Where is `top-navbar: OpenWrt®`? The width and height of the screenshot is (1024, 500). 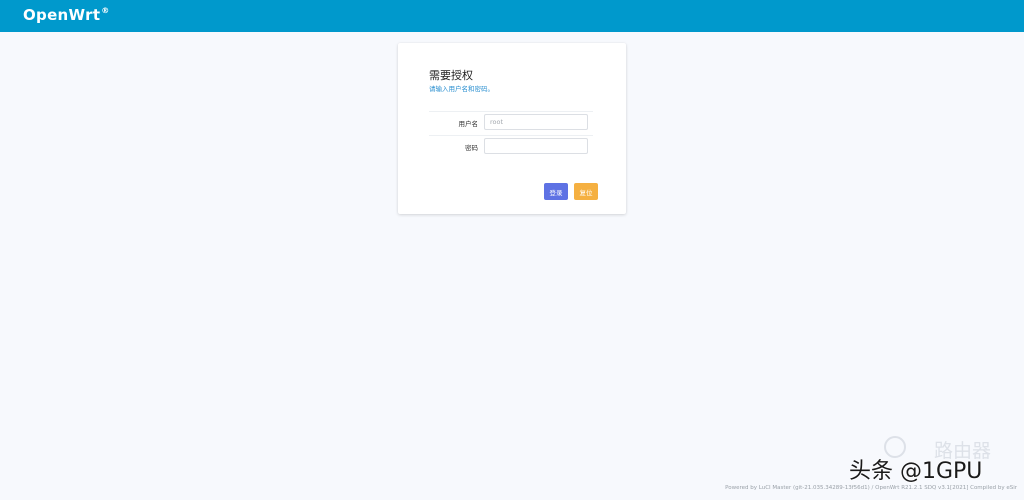
top-navbar: OpenWrt® is located at coordinates (512, 16).